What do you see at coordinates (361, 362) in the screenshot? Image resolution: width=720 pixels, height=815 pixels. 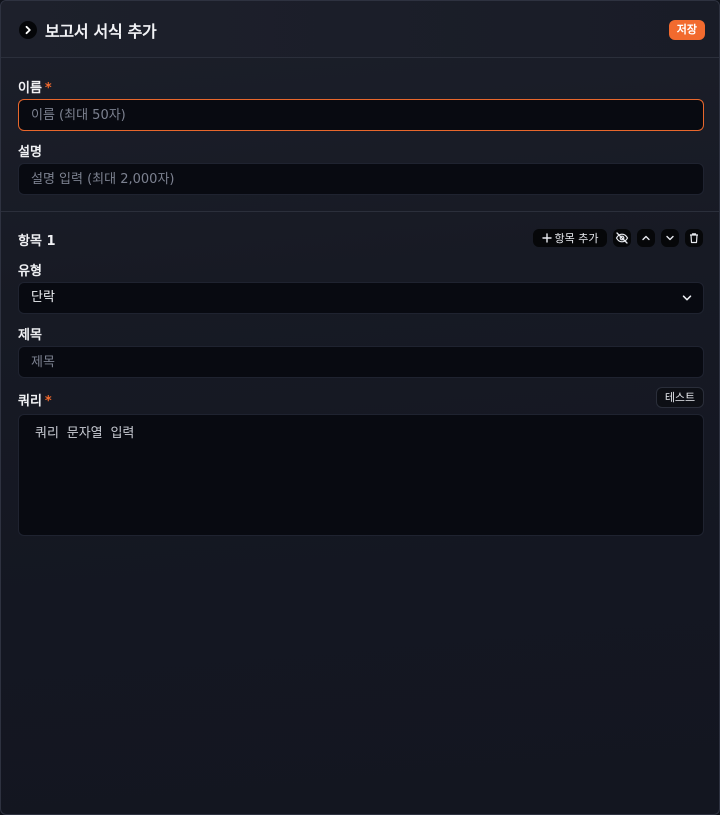 I see `heading-input` at bounding box center [361, 362].